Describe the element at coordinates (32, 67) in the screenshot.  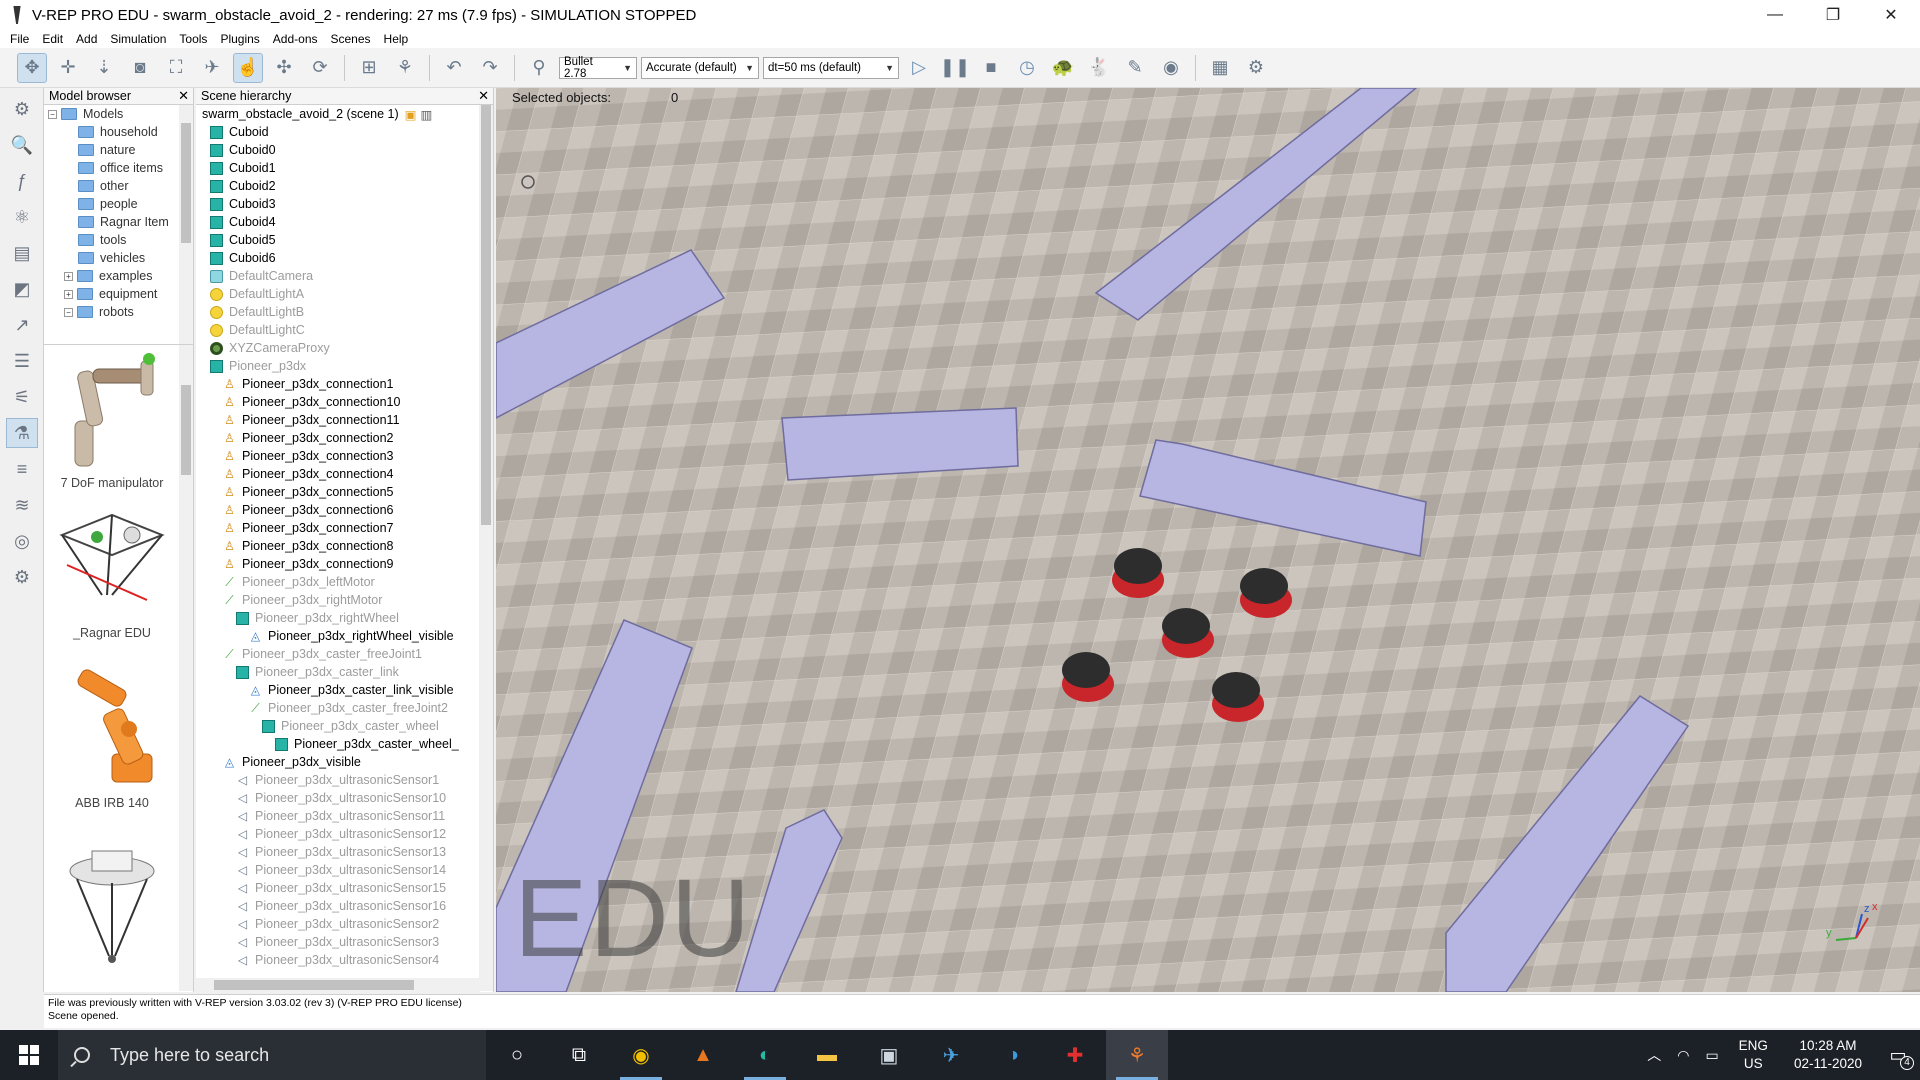
I see `camera-pan-icon: ✥` at that location.